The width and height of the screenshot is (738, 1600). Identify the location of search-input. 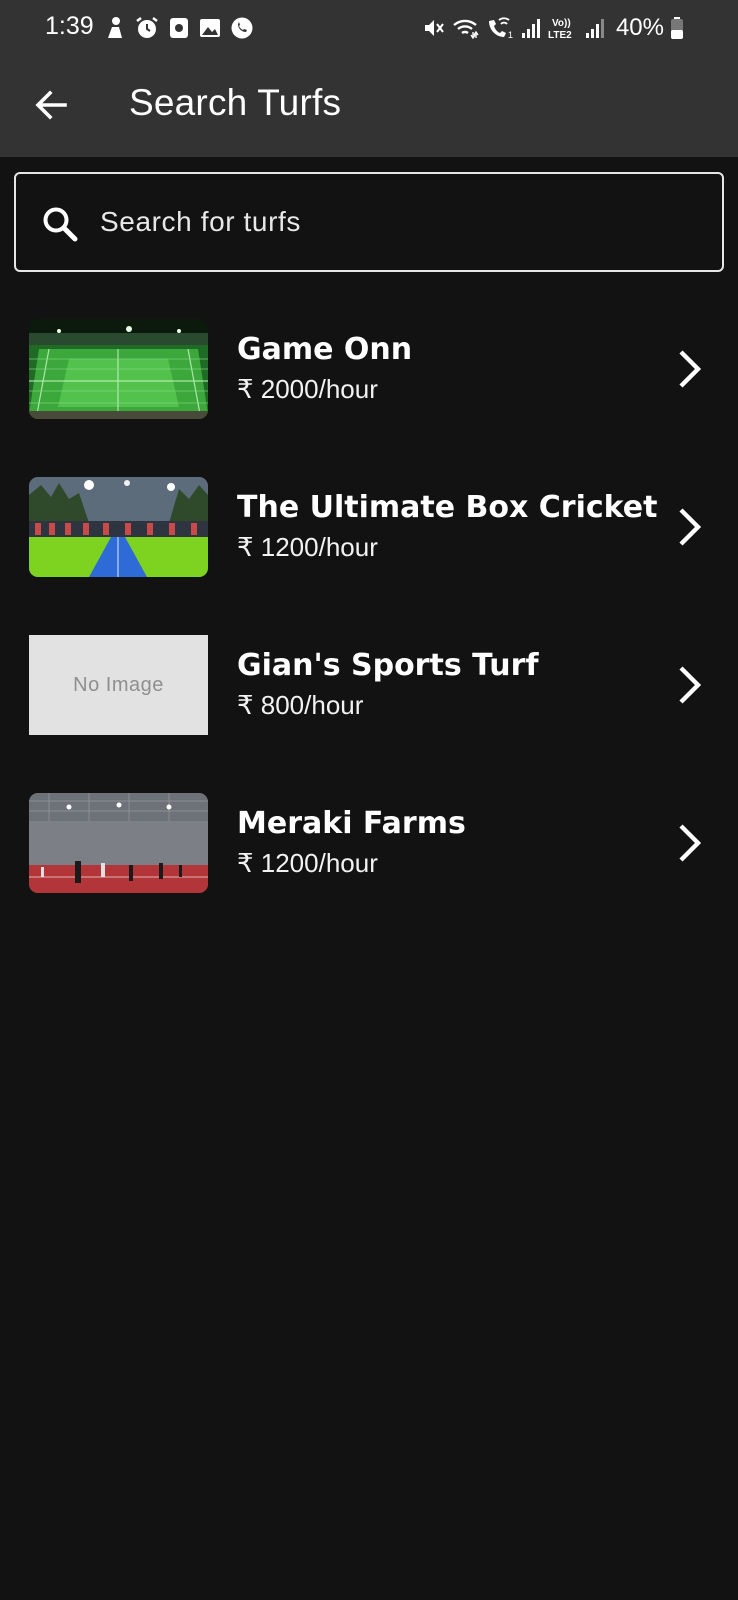
(395, 222).